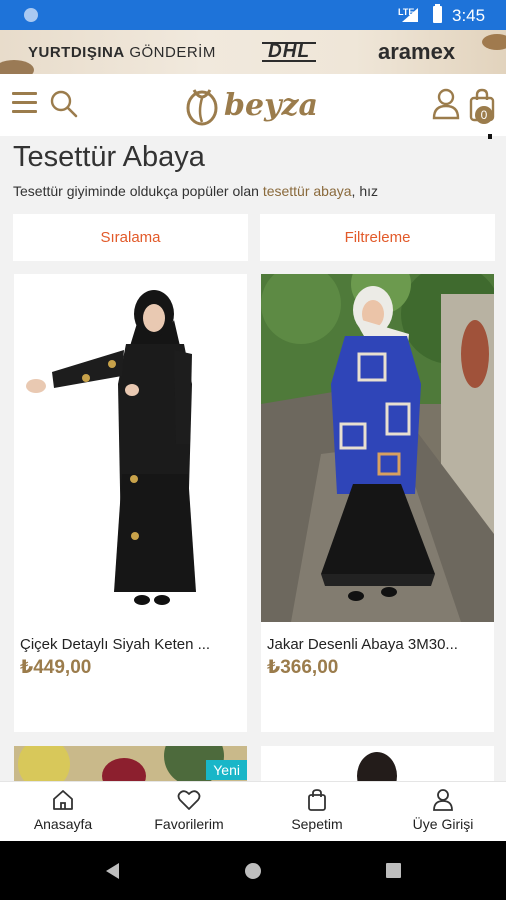 Image resolution: width=506 pixels, height=900 pixels. I want to click on user-icon, so click(443, 800).